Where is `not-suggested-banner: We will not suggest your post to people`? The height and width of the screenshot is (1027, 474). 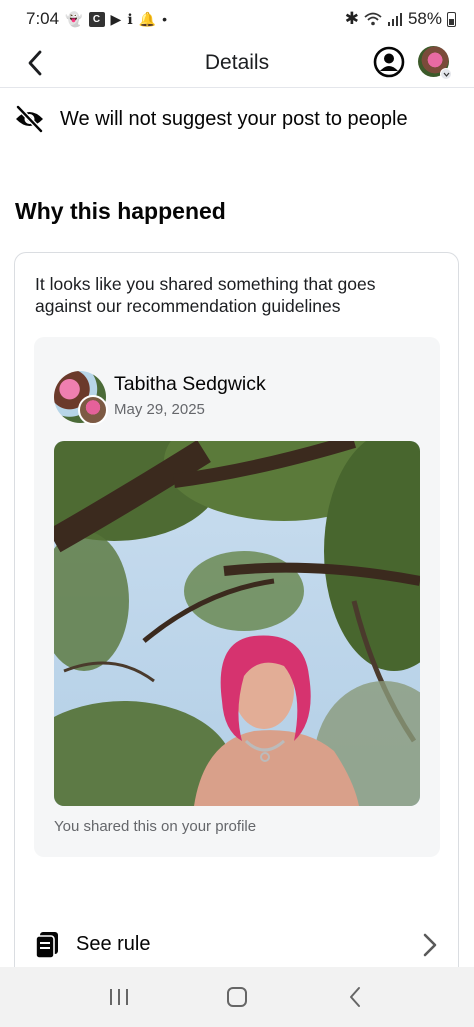
not-suggested-banner: We will not suggest your post to people is located at coordinates (237, 119).